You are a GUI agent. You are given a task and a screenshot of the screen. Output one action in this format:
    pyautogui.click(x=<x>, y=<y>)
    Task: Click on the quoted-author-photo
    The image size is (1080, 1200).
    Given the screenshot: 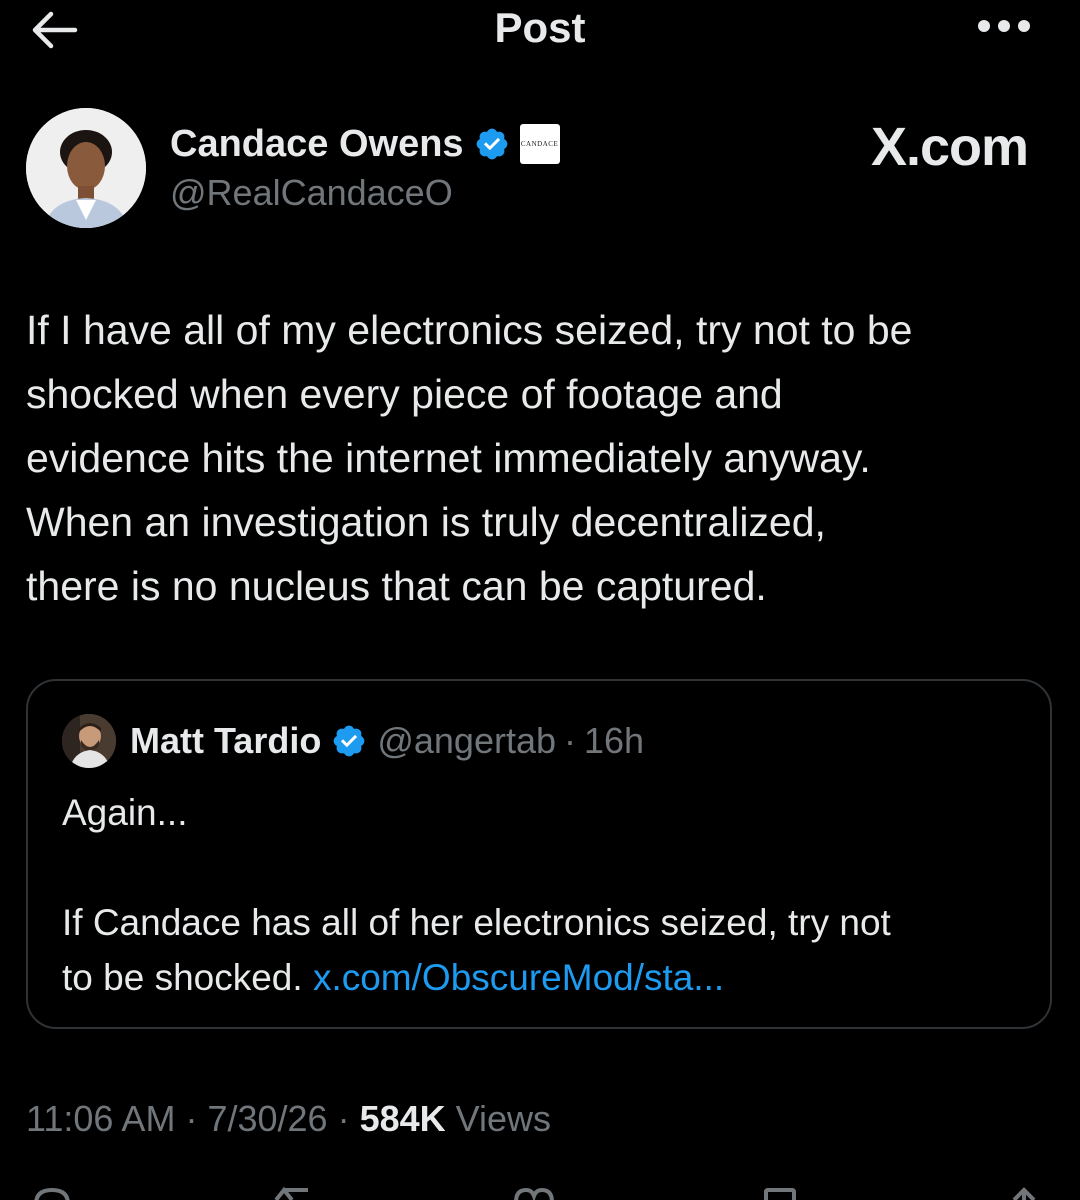 What is the action you would take?
    pyautogui.click(x=89, y=741)
    